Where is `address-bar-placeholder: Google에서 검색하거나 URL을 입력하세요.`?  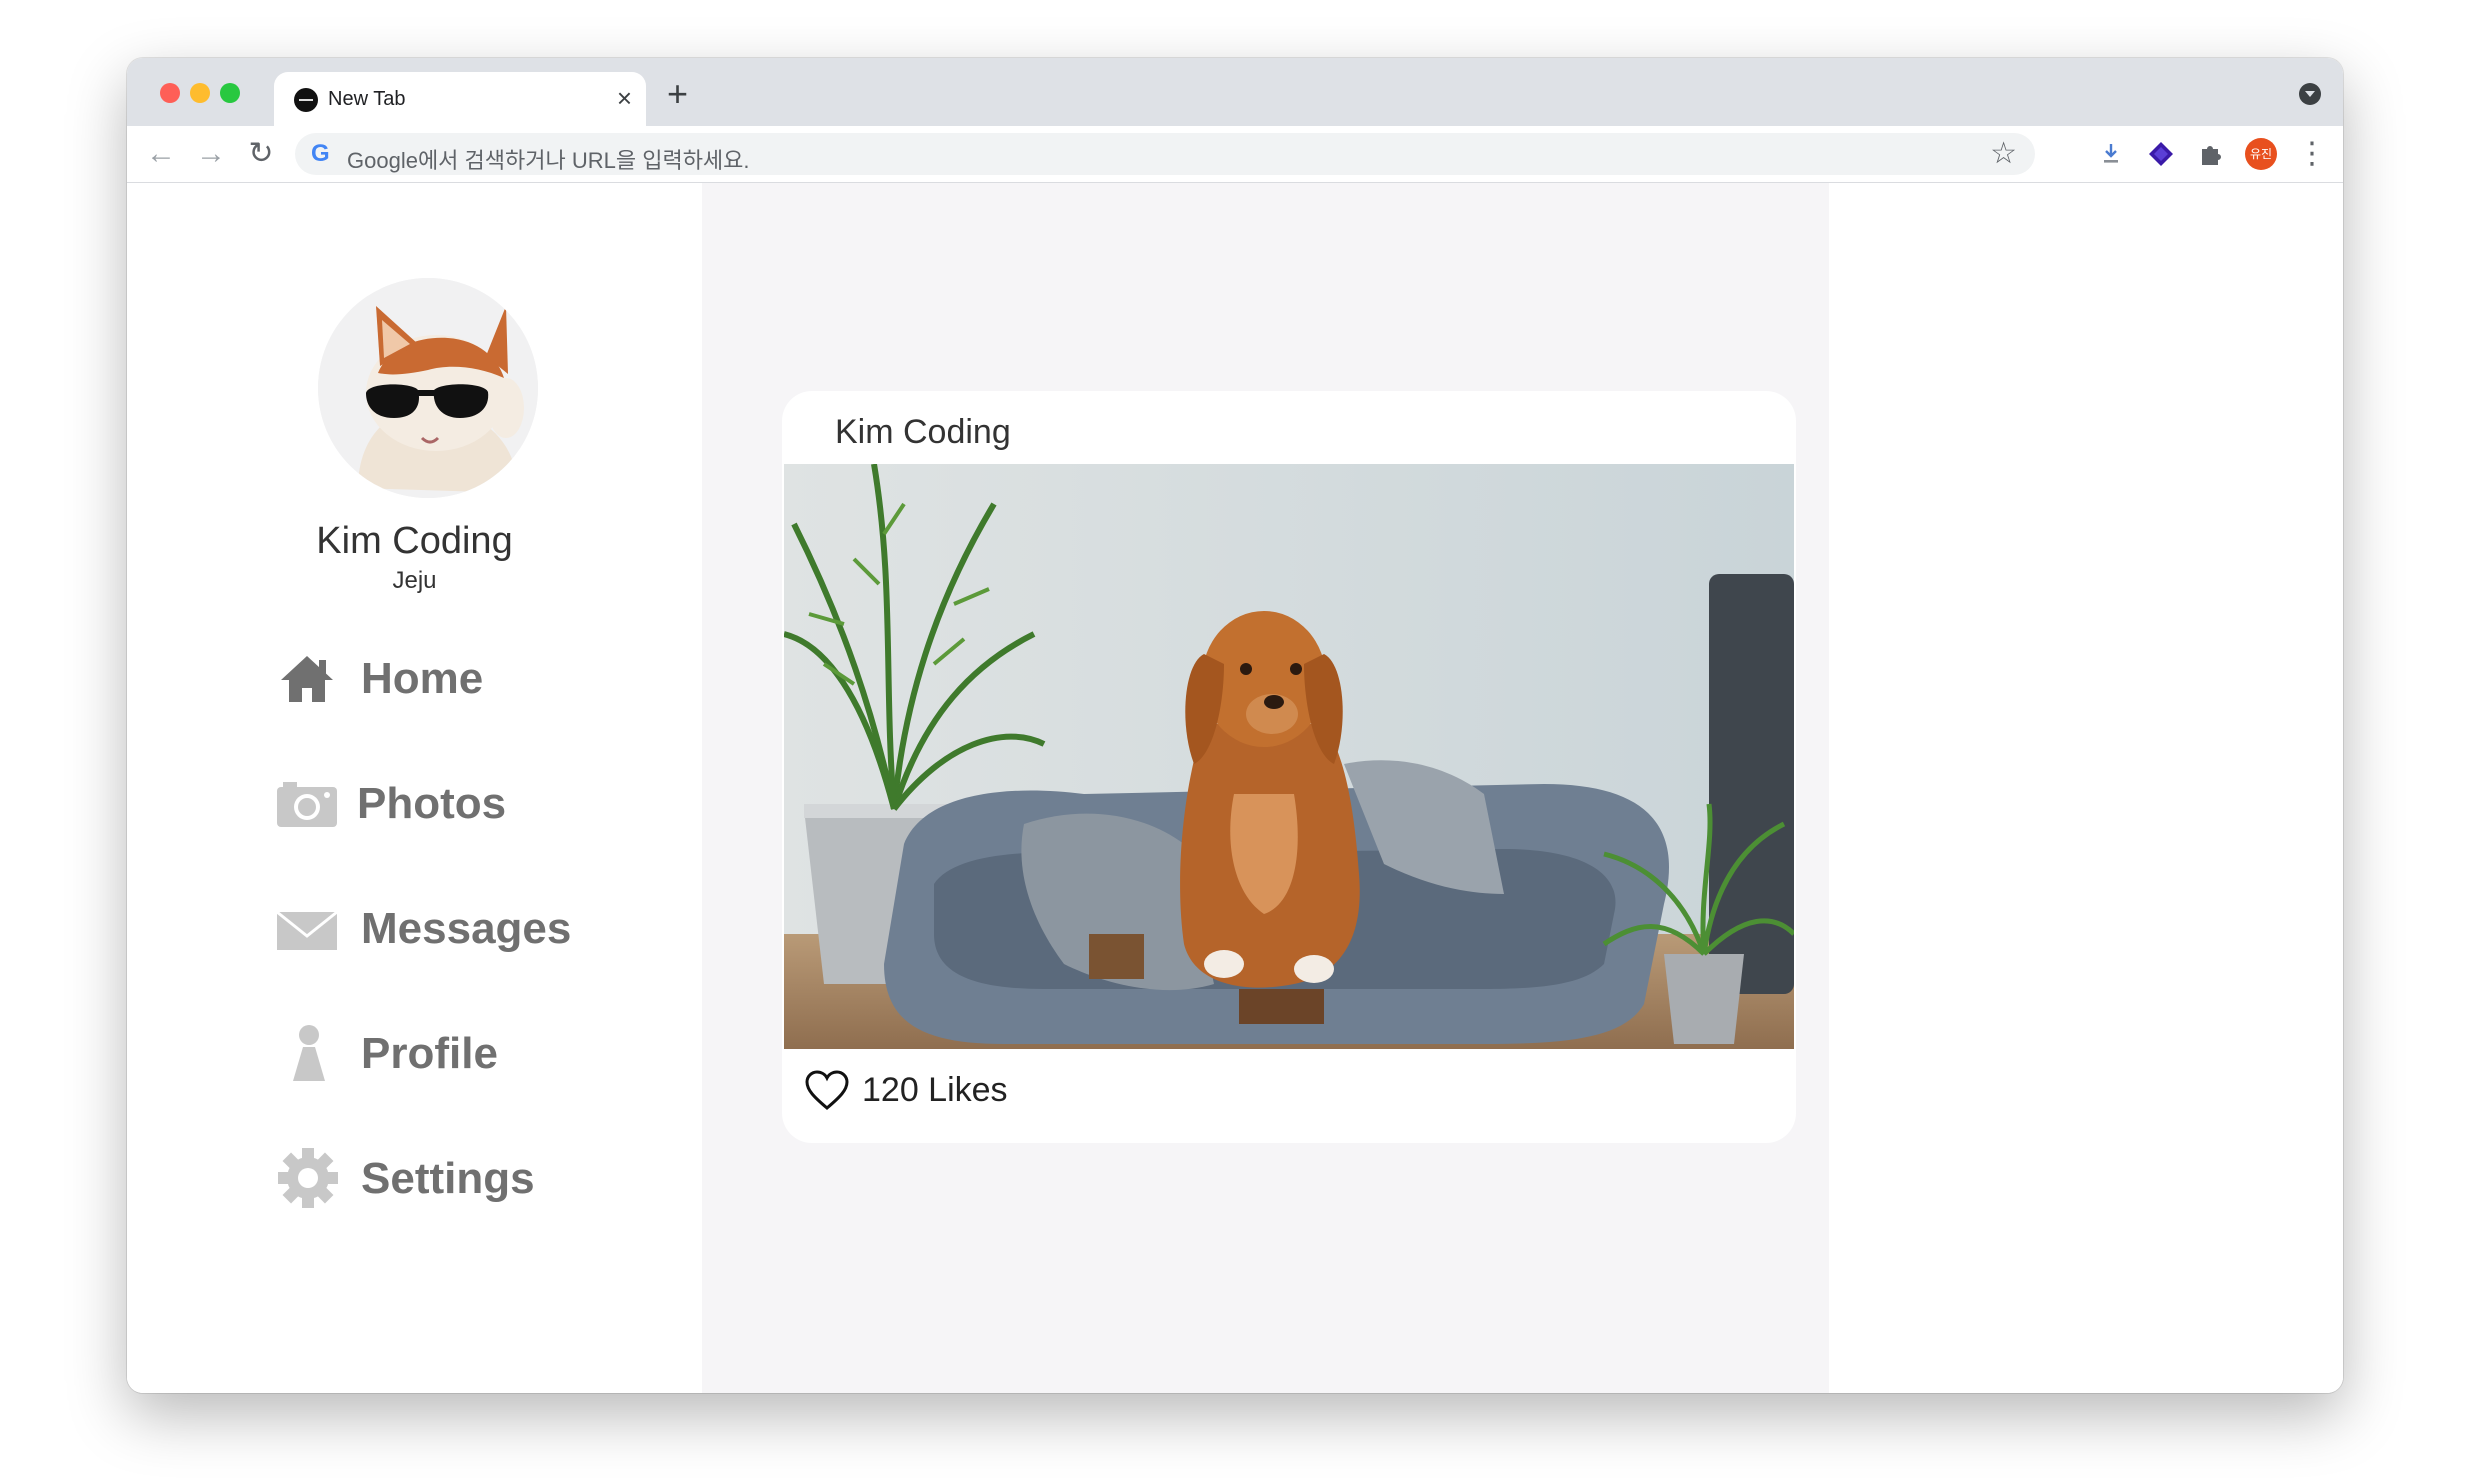 address-bar-placeholder: Google에서 검색하거나 URL을 입력하세요. is located at coordinates (548, 159).